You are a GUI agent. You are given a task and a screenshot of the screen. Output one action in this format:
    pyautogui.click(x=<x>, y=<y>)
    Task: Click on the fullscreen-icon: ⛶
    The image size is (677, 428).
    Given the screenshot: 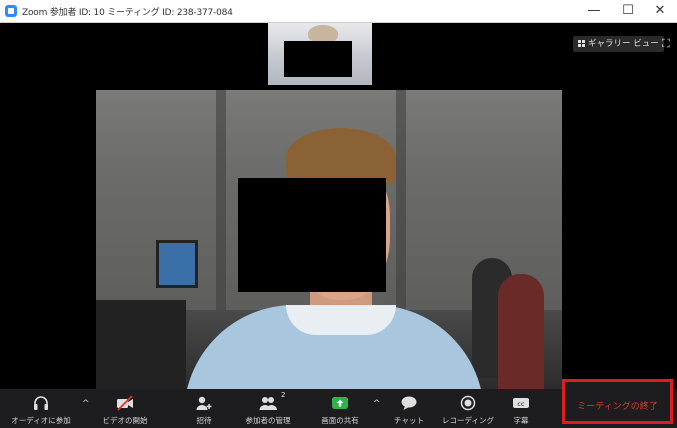 What is the action you would take?
    pyautogui.click(x=668, y=44)
    